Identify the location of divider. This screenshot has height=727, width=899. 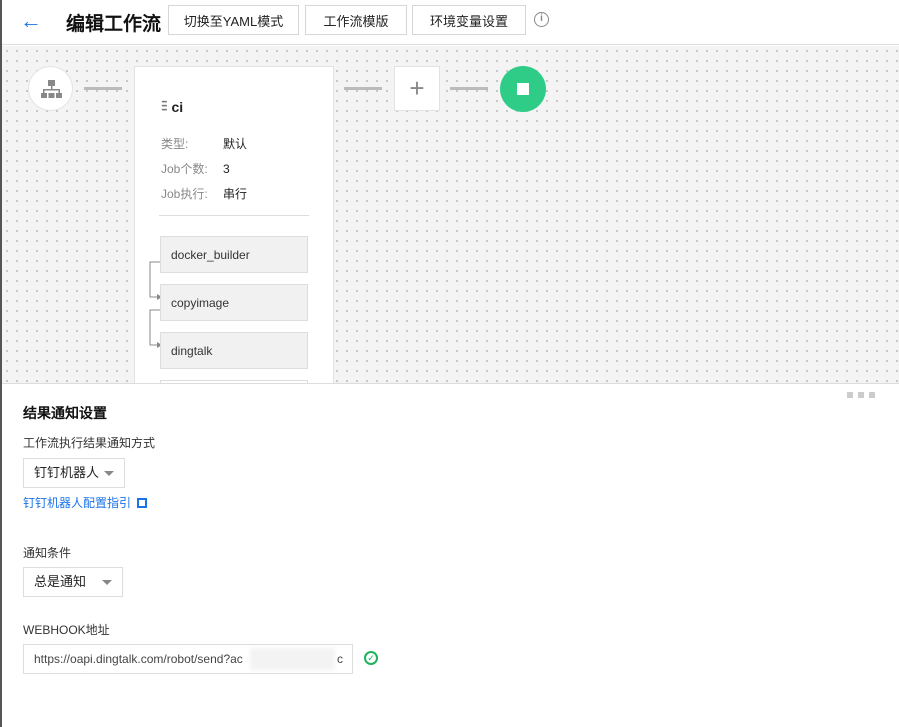
(234, 215).